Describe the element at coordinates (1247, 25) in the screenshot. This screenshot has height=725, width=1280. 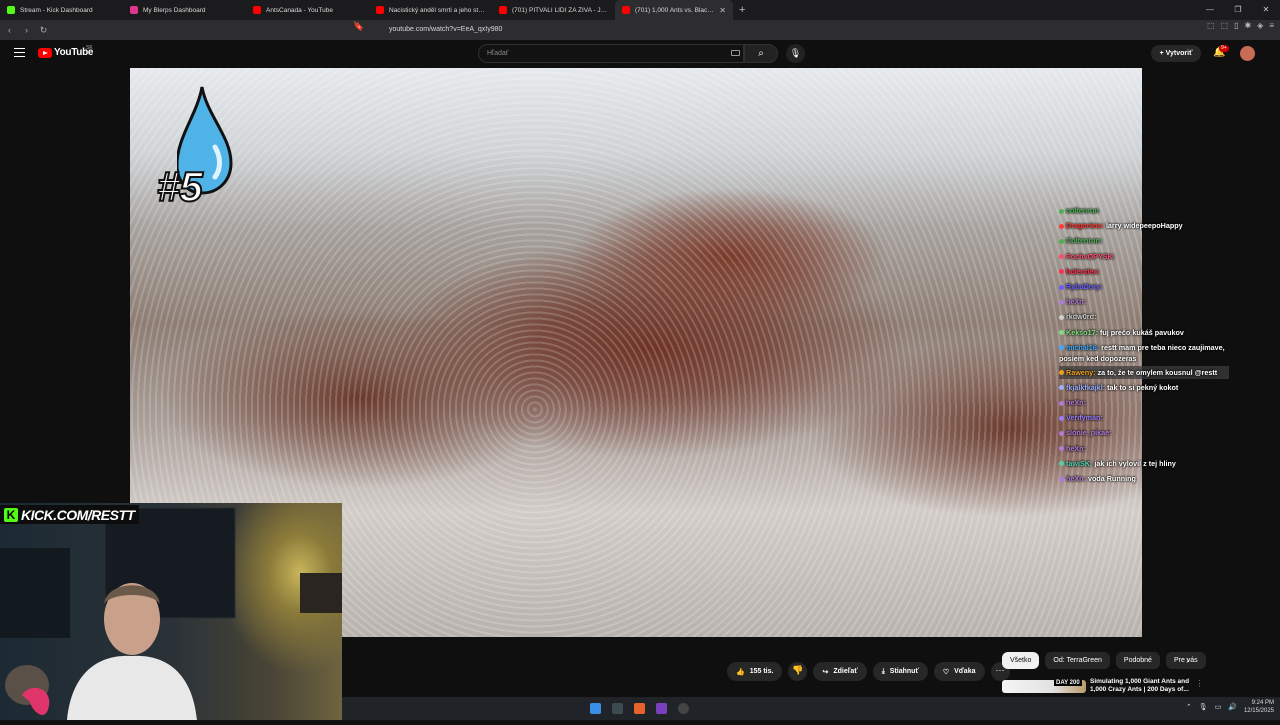
I see `puzzle-icon: ✱` at that location.